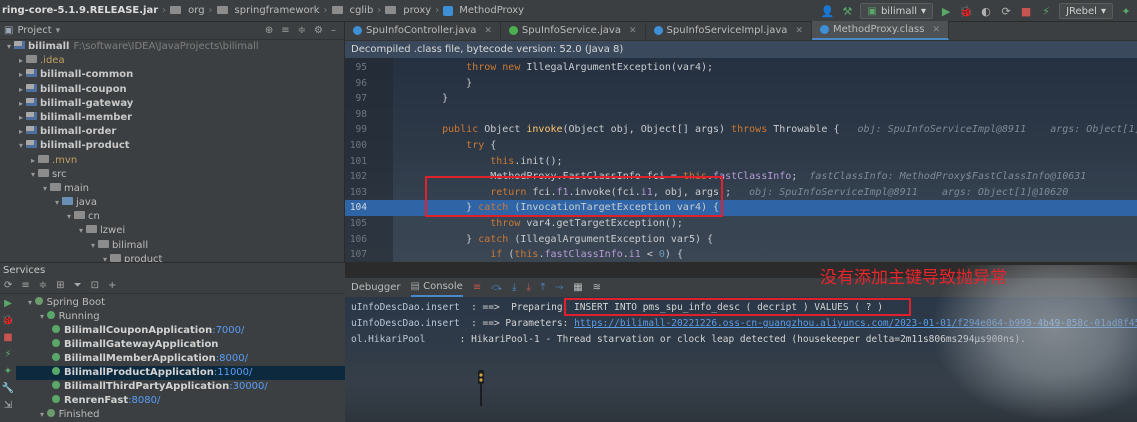 This screenshot has height=422, width=1137. What do you see at coordinates (559, 287) in the screenshot?
I see `run-to-cursor-icon: ⤑` at bounding box center [559, 287].